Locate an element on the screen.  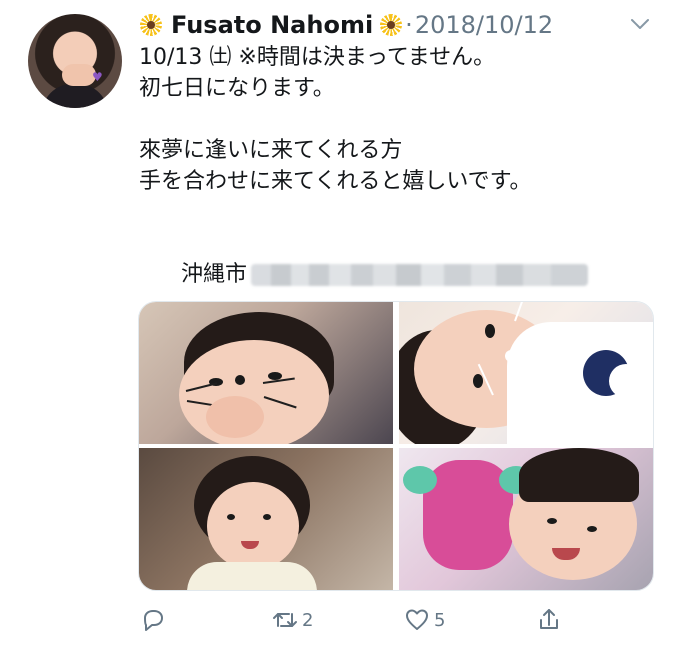
reply-button is located at coordinates (161, 620).